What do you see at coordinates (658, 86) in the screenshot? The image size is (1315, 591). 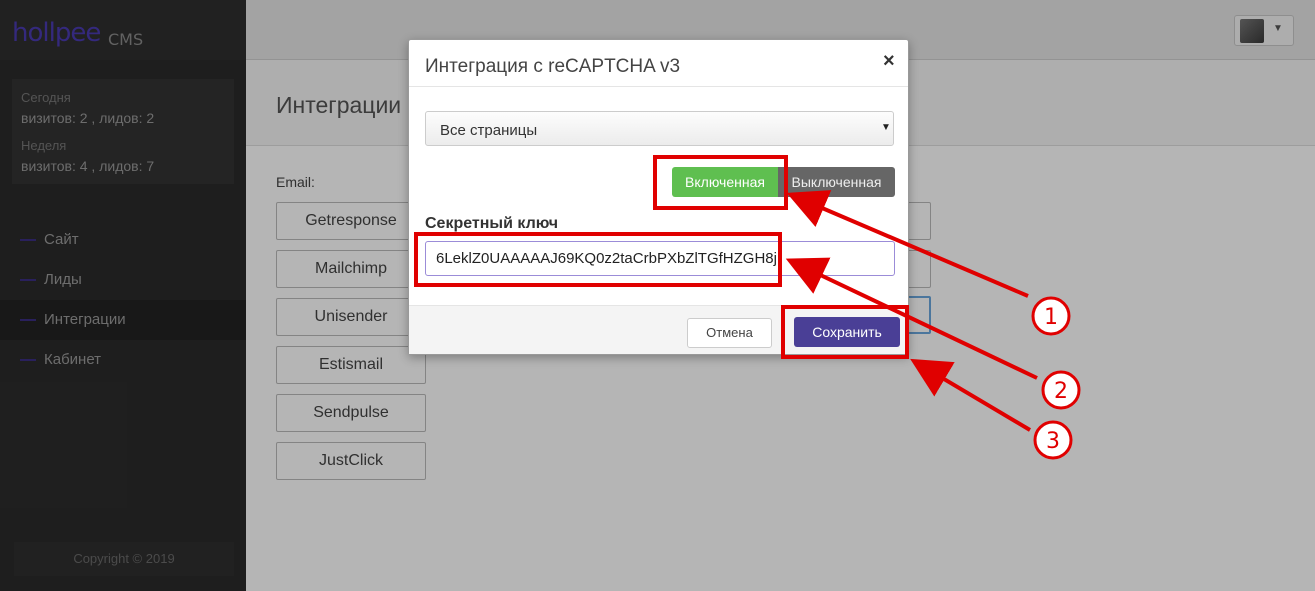 I see `modal-header-divider` at bounding box center [658, 86].